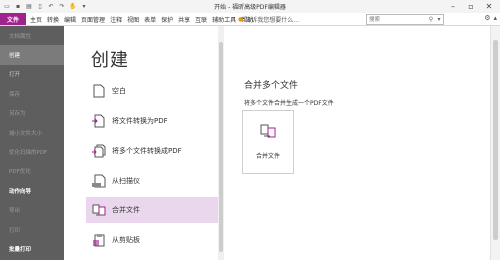 The height and width of the screenshot is (260, 500). I want to click on menu-item-form: 表单, so click(150, 19).